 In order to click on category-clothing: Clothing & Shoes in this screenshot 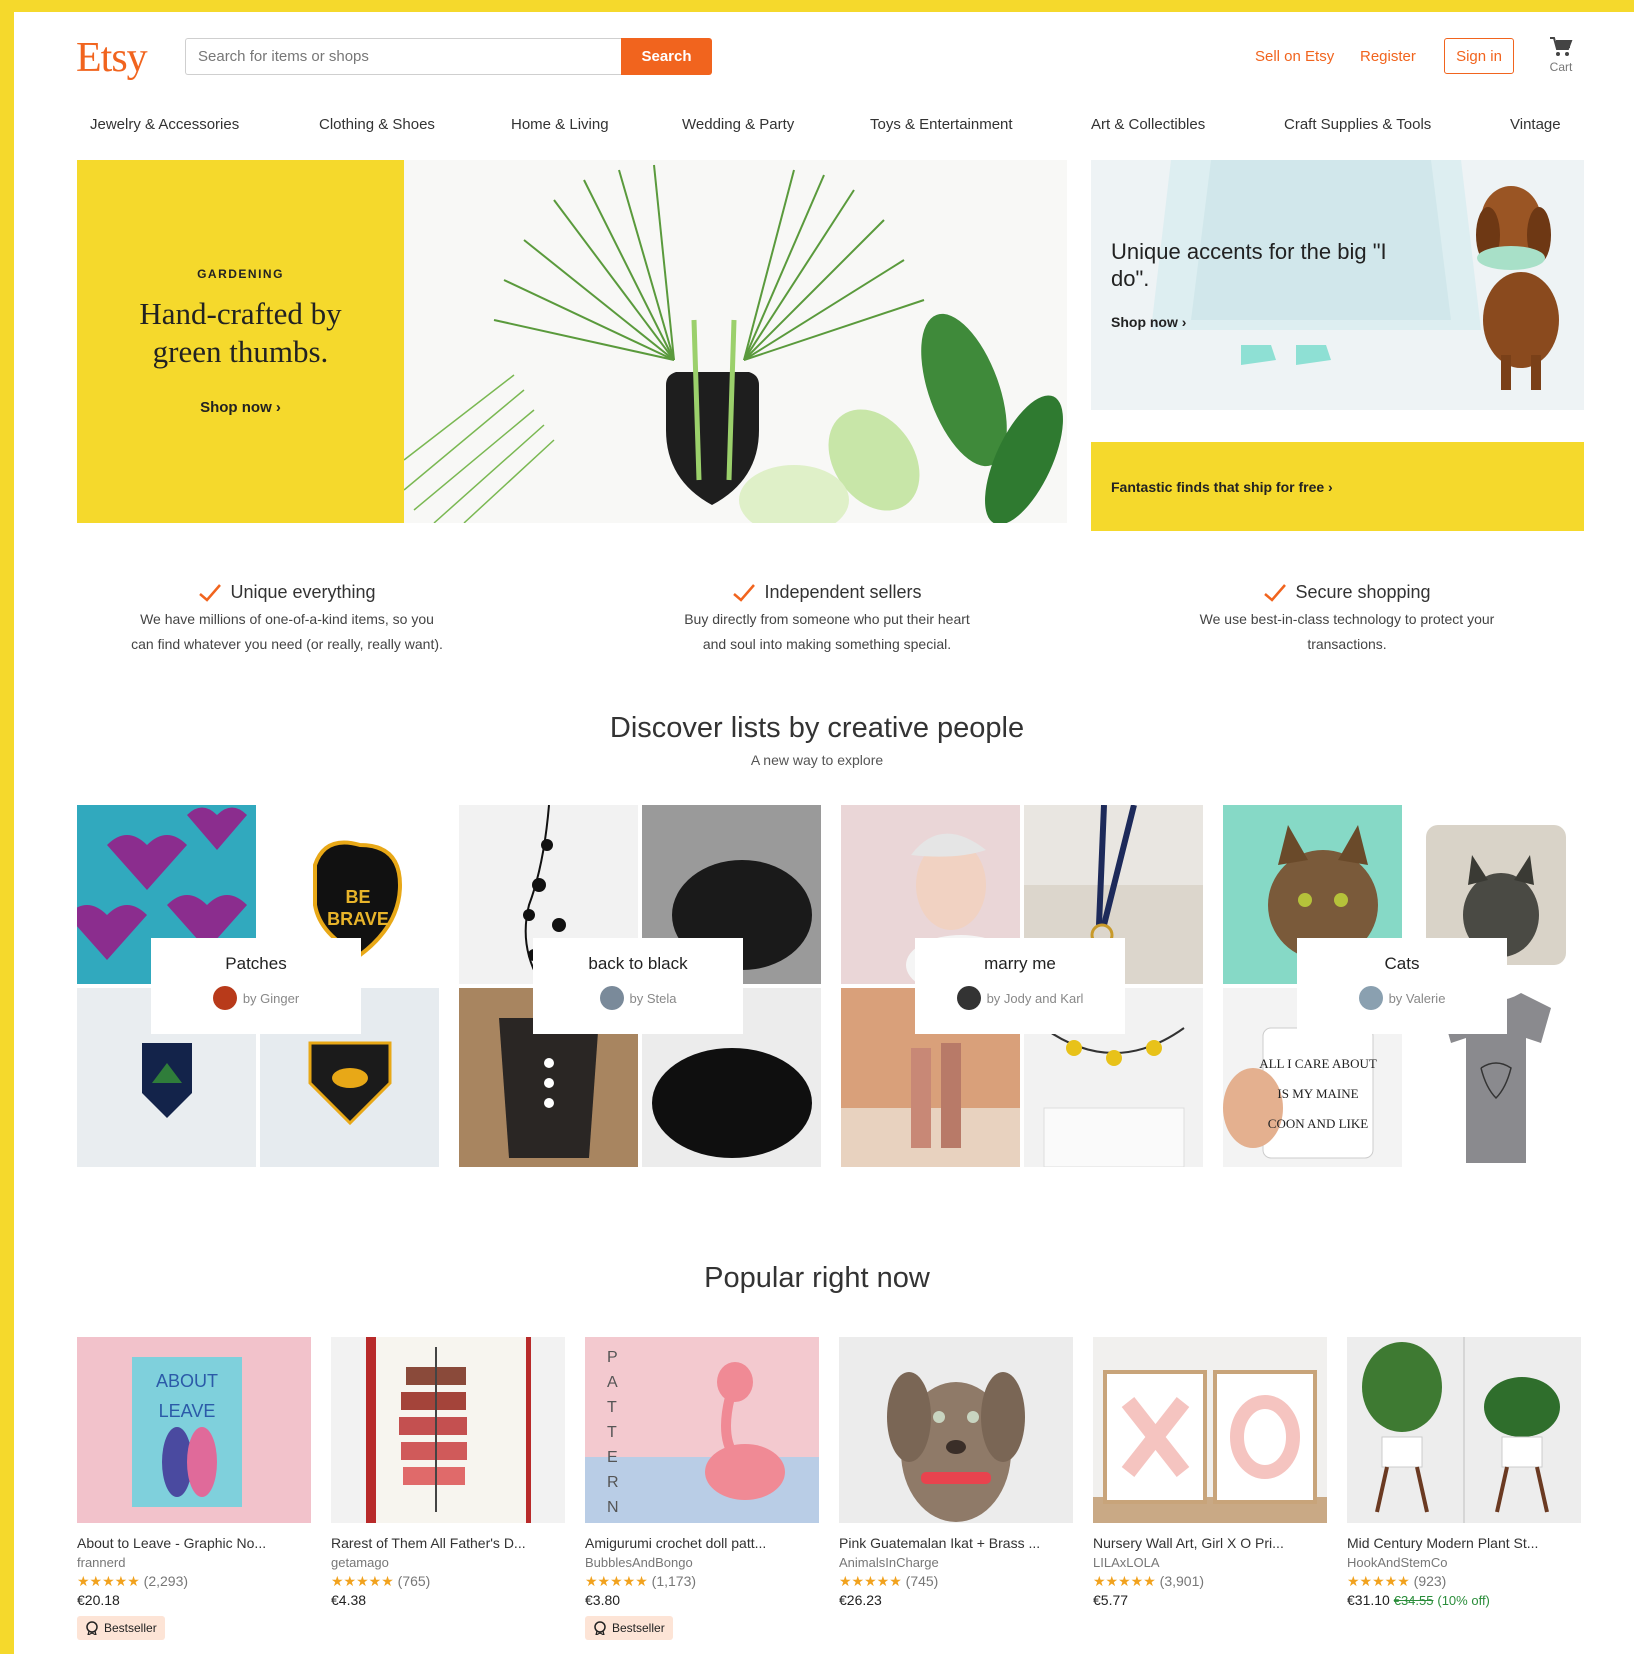, I will do `click(377, 124)`.